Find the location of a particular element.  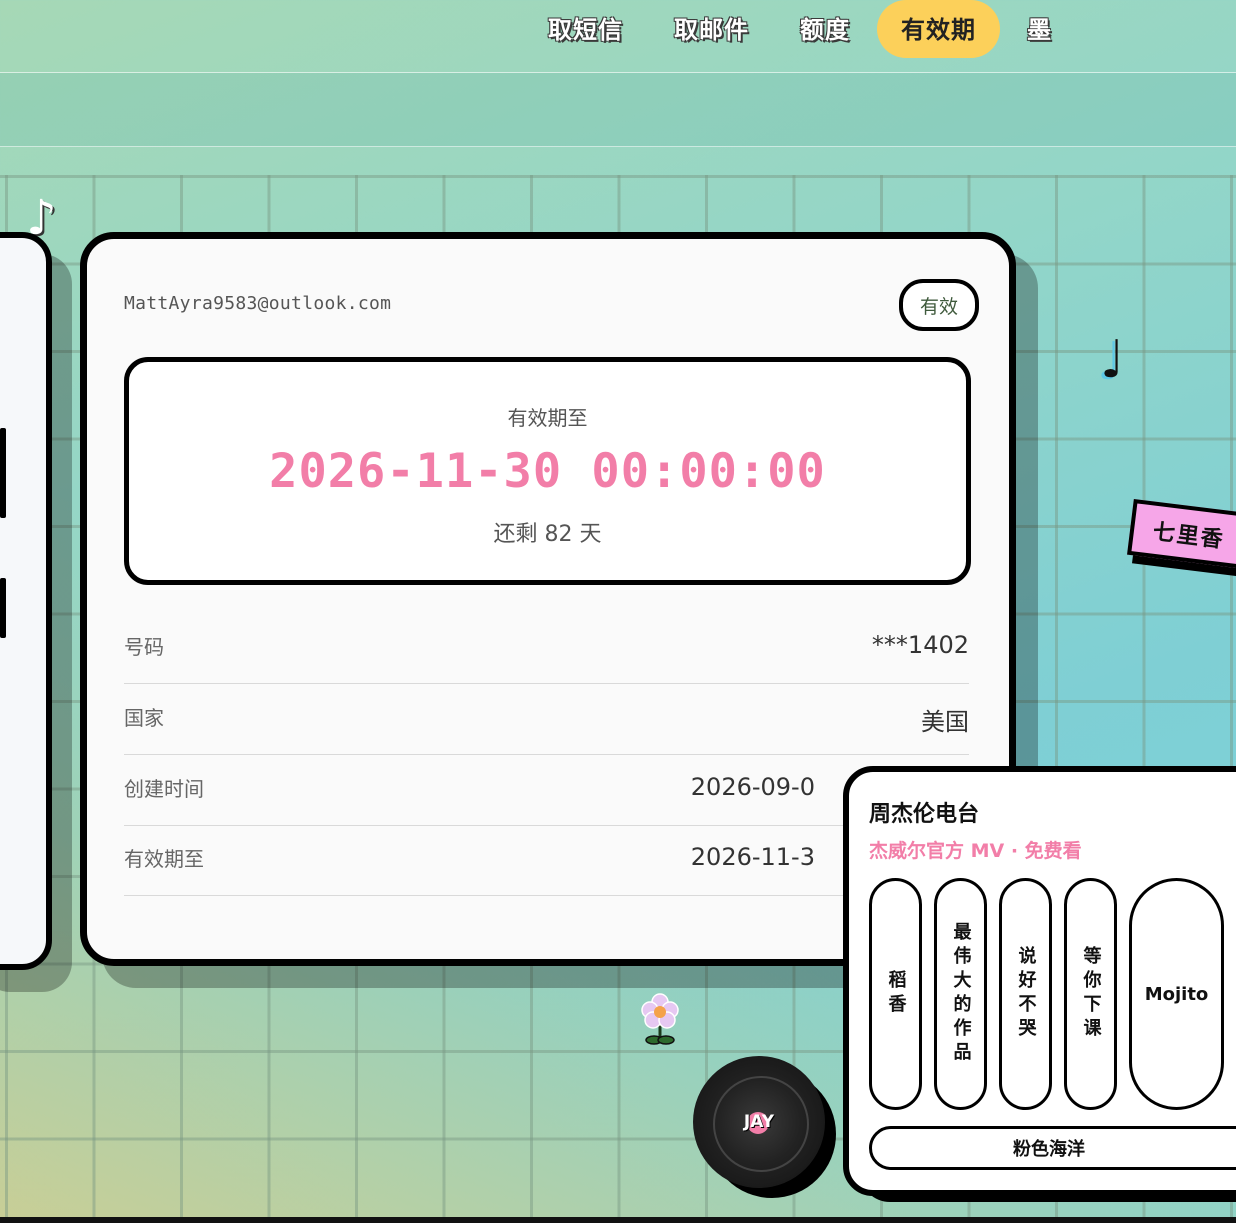

row-label: 有效期至 is located at coordinates (164, 859).